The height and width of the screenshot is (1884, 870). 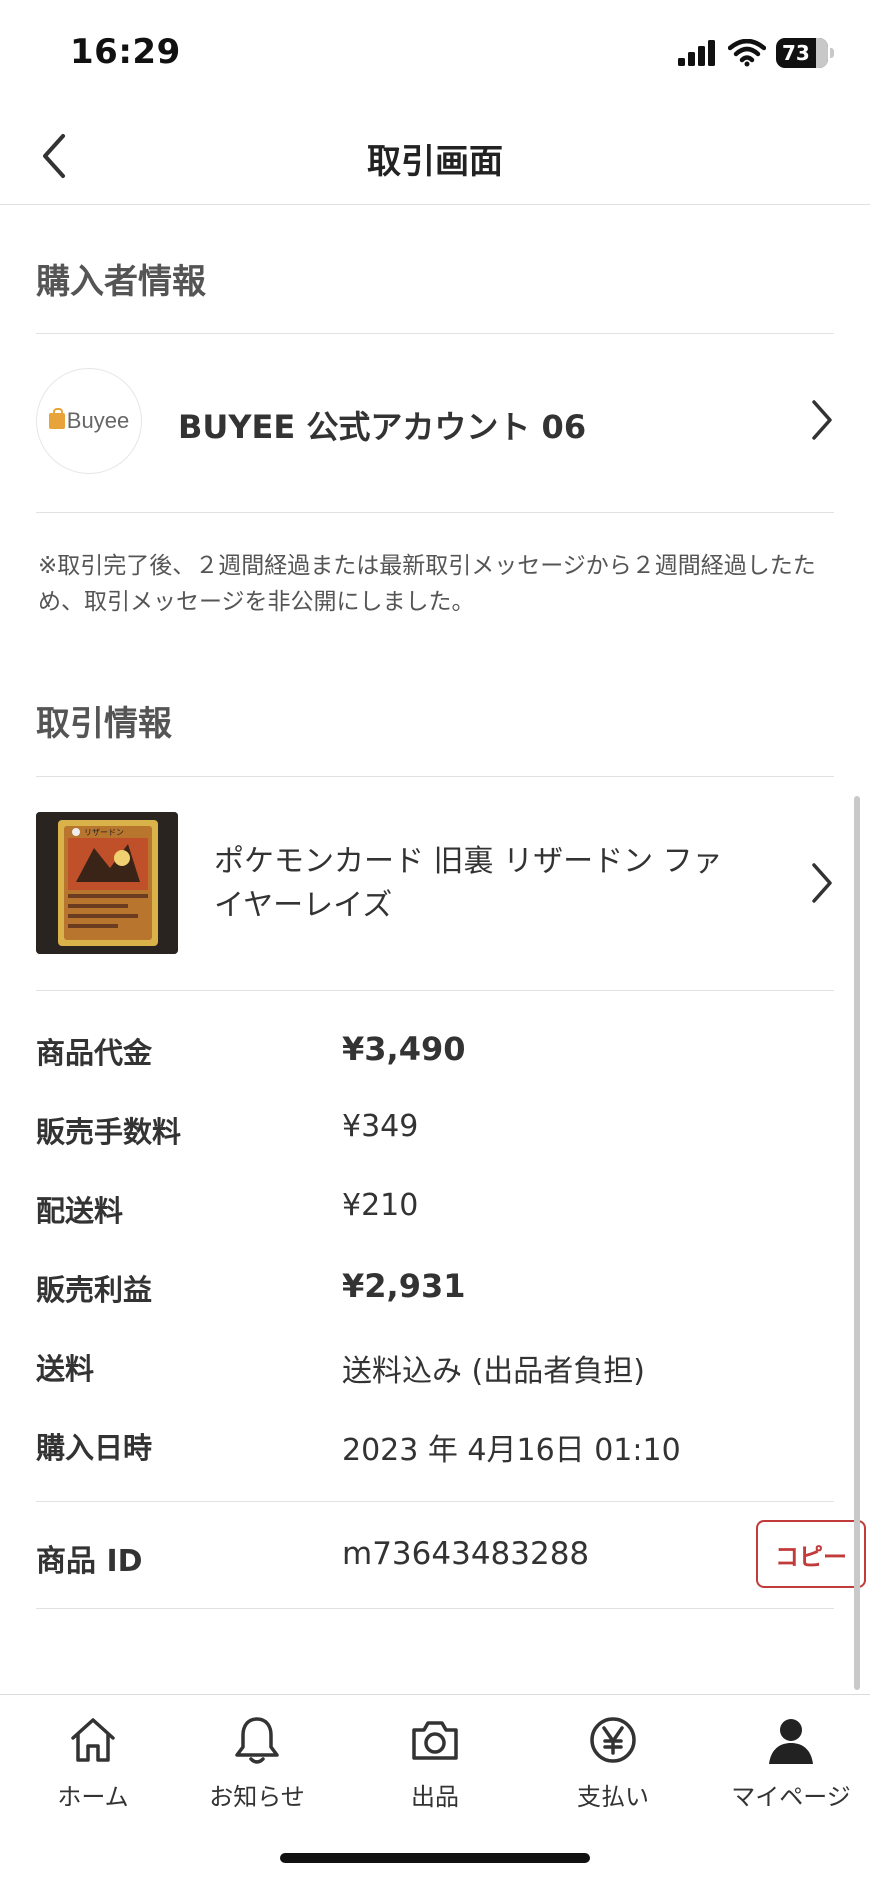 I want to click on scrollbar, so click(x=857, y=1243).